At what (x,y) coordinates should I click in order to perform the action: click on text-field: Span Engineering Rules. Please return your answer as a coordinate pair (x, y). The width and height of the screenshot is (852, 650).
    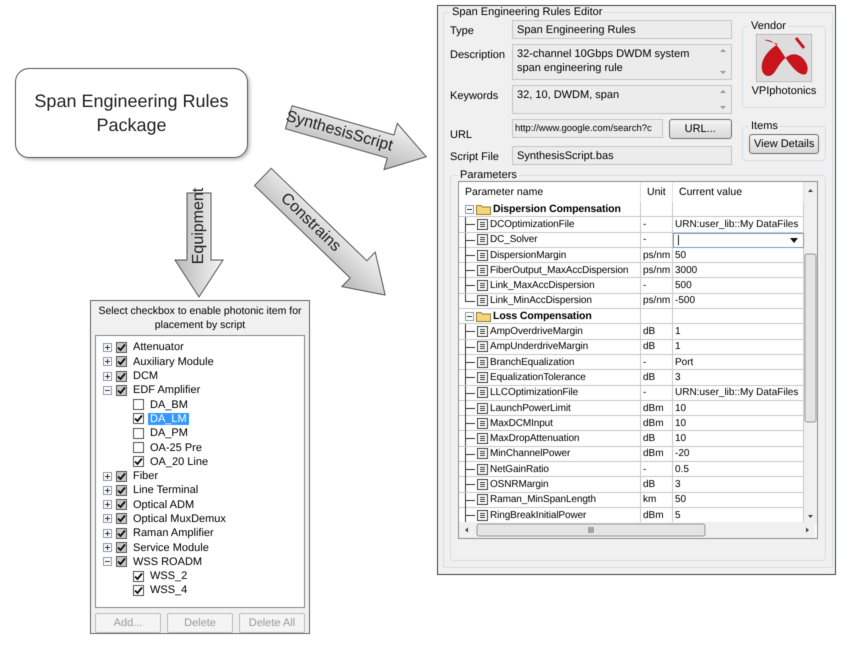
    Looking at the image, I should click on (622, 29).